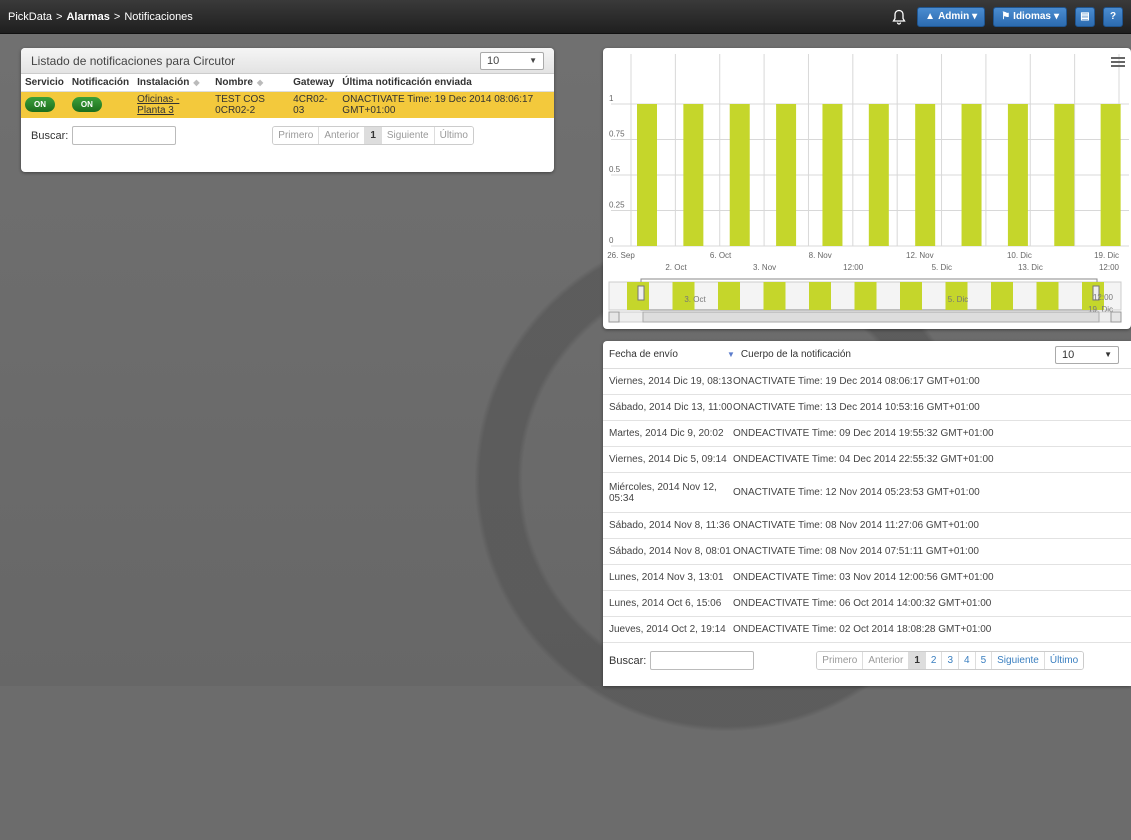 The image size is (1131, 840). What do you see at coordinates (1108, 354) in the screenshot?
I see `caret-down-icon: ▼` at bounding box center [1108, 354].